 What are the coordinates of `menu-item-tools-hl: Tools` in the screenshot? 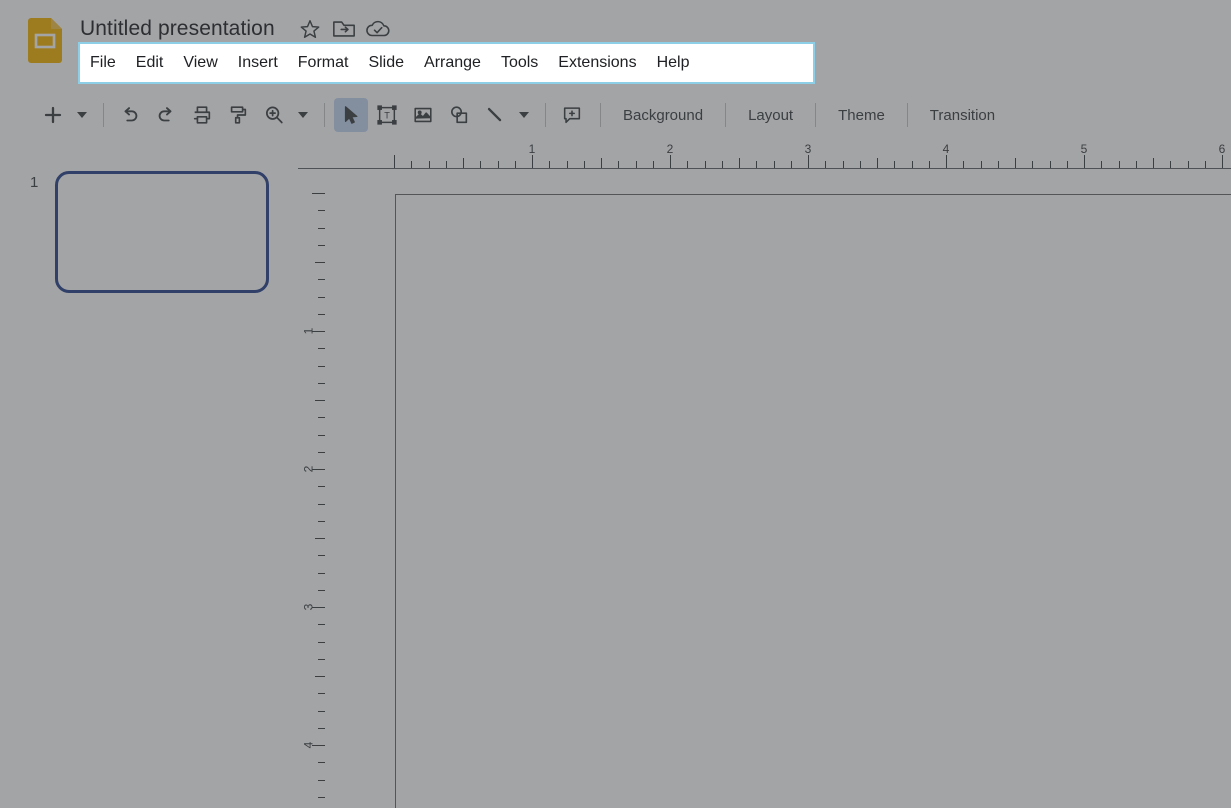 It's located at (519, 63).